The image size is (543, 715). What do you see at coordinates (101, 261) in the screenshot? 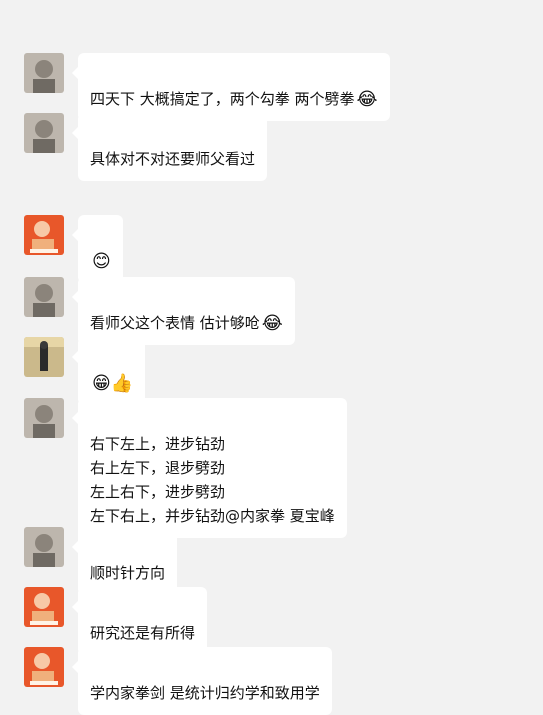
I see `smile-emoji-icon: 😊` at bounding box center [101, 261].